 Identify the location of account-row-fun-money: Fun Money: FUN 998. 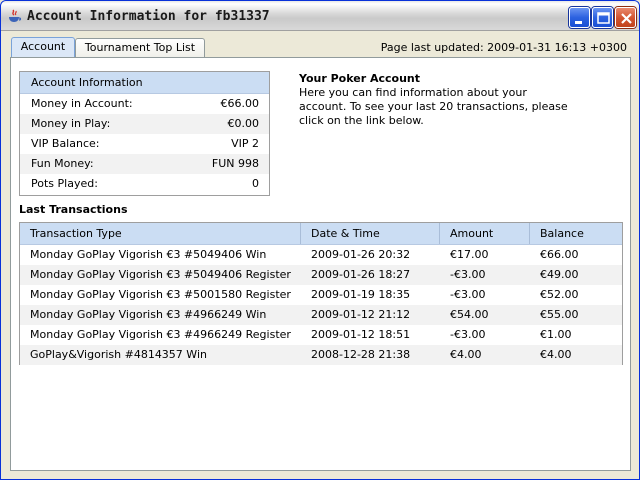
(144, 164).